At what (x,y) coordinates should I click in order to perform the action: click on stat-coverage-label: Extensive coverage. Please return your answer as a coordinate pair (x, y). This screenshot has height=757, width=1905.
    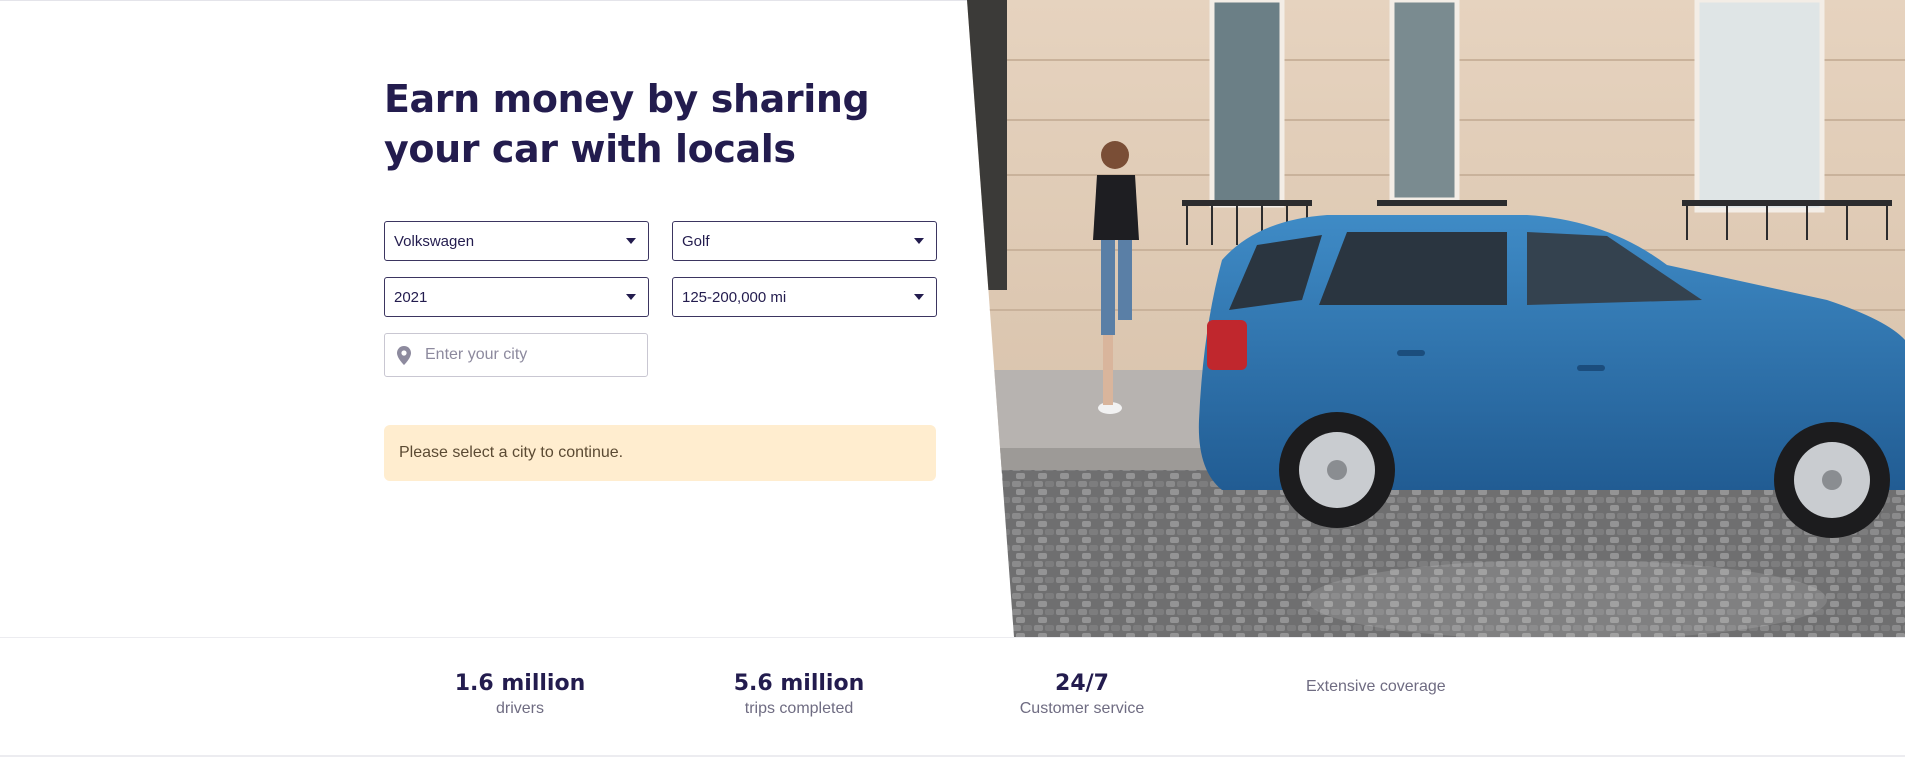
    Looking at the image, I should click on (1376, 686).